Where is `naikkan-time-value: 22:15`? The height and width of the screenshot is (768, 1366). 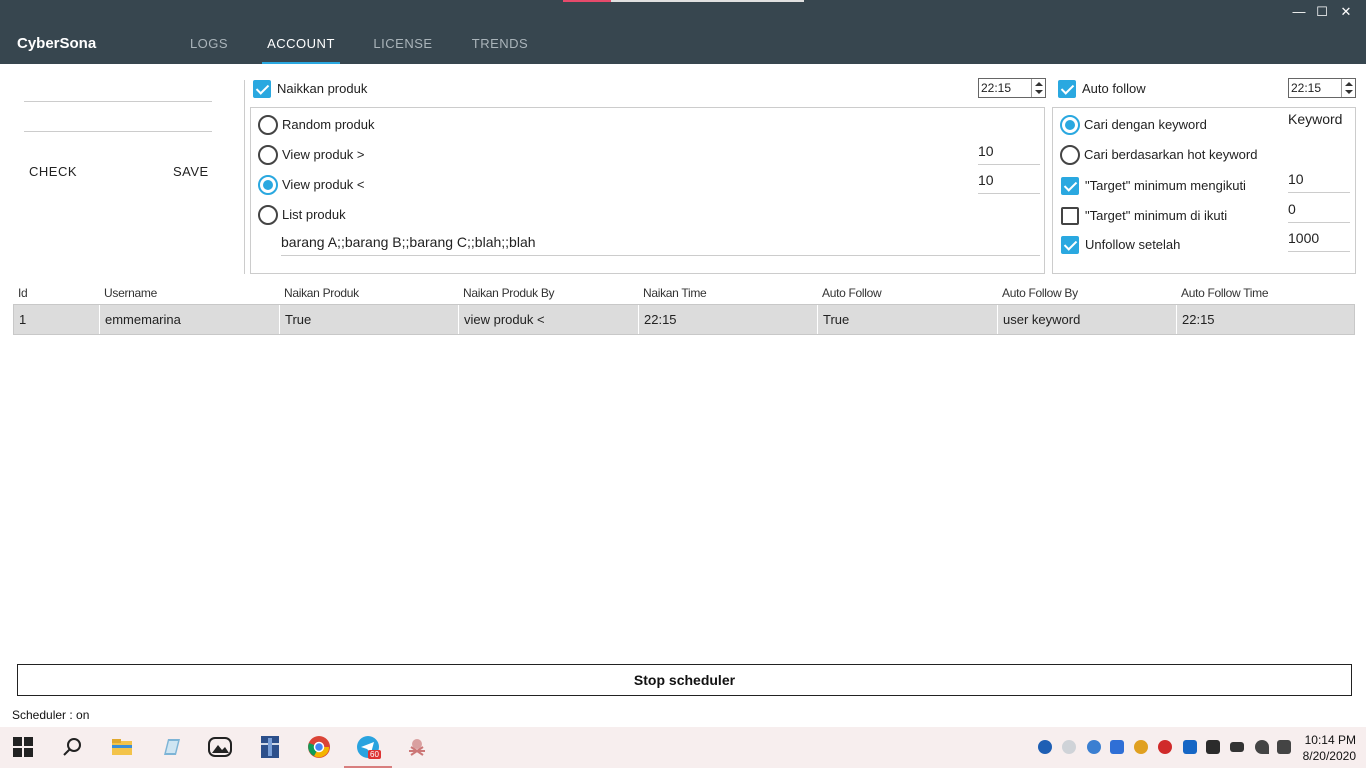
naikkan-time-value: 22:15 is located at coordinates (996, 88).